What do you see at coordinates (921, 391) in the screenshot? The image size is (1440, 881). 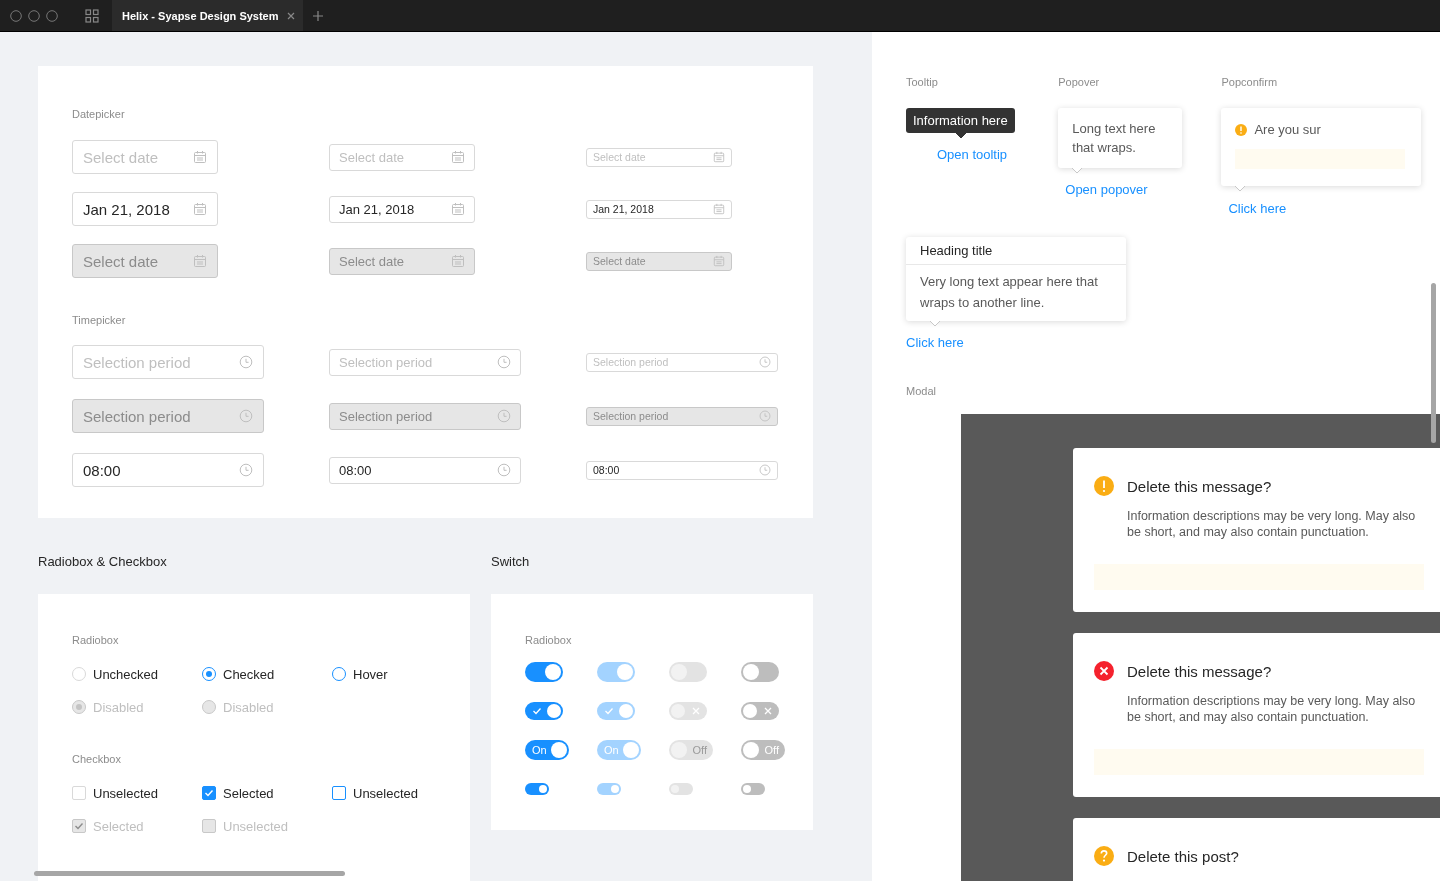 I see `section-label: Modal` at bounding box center [921, 391].